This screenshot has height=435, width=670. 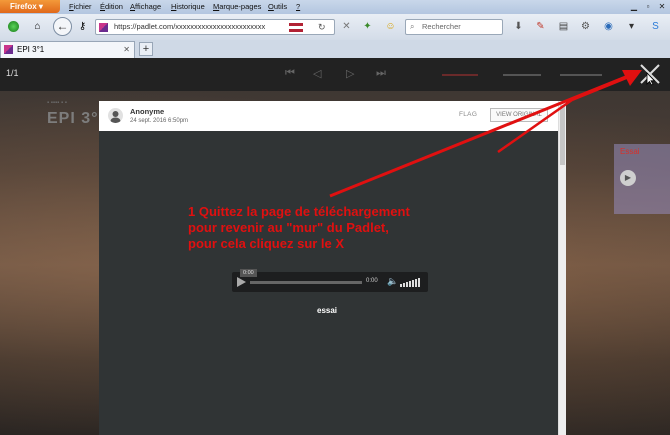 What do you see at coordinates (62, 26) in the screenshot?
I see `back-button-icon: ←` at bounding box center [62, 26].